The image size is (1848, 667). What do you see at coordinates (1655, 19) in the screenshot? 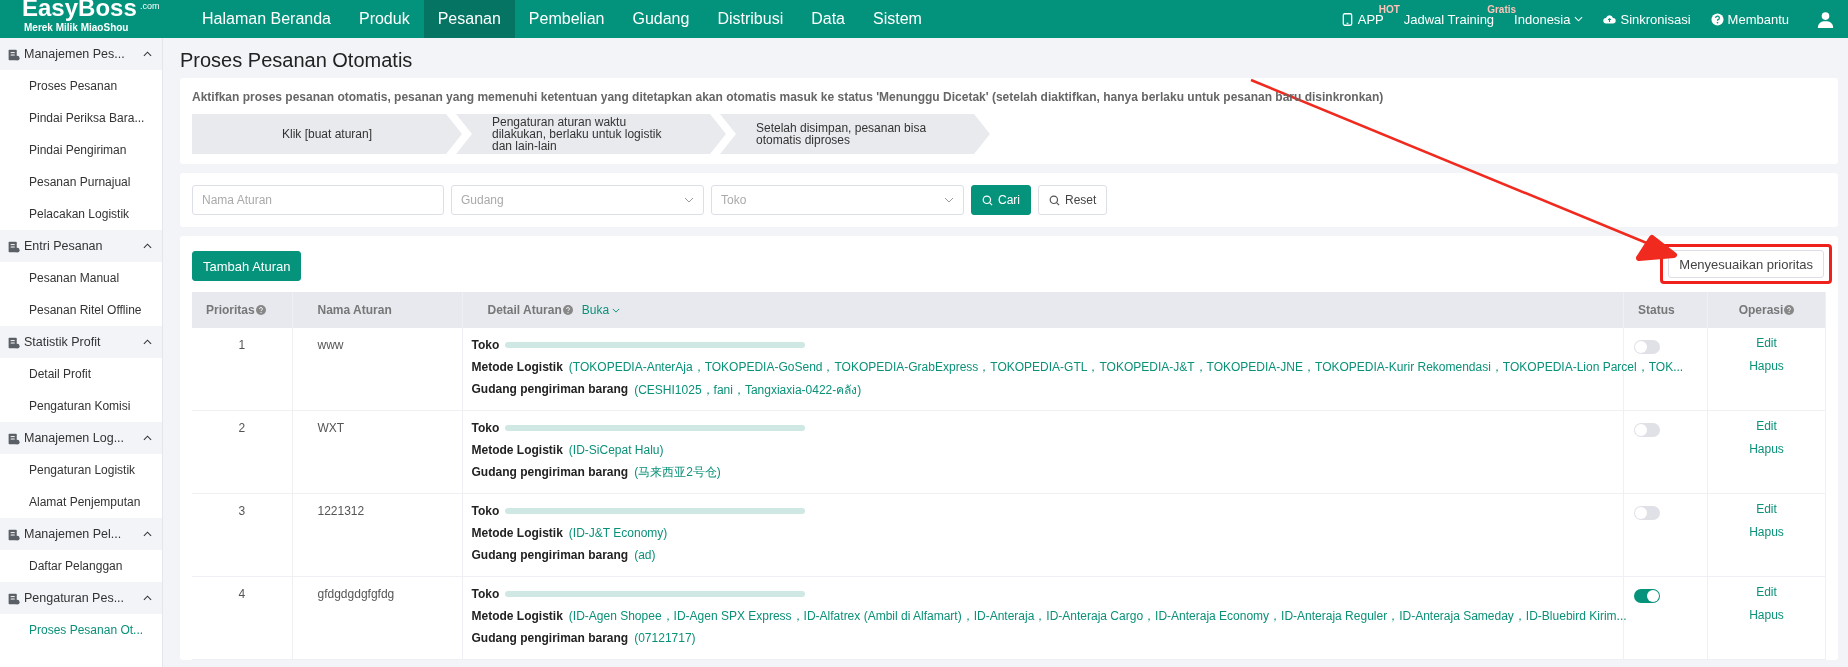
I see `top-link: Sinkronisasi` at bounding box center [1655, 19].